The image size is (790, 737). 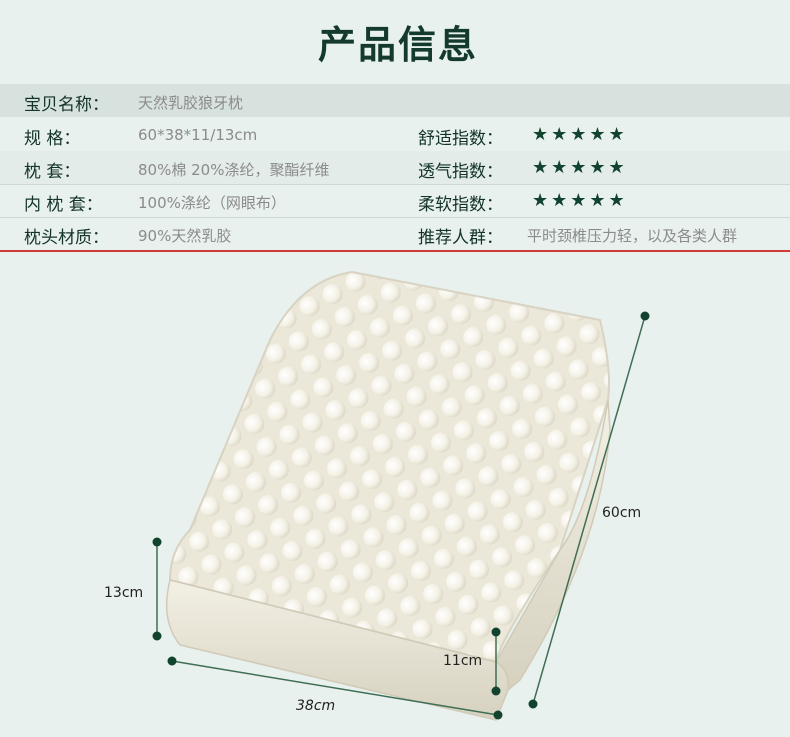 I want to click on material-label: 枕头材质：, so click(x=66, y=238).